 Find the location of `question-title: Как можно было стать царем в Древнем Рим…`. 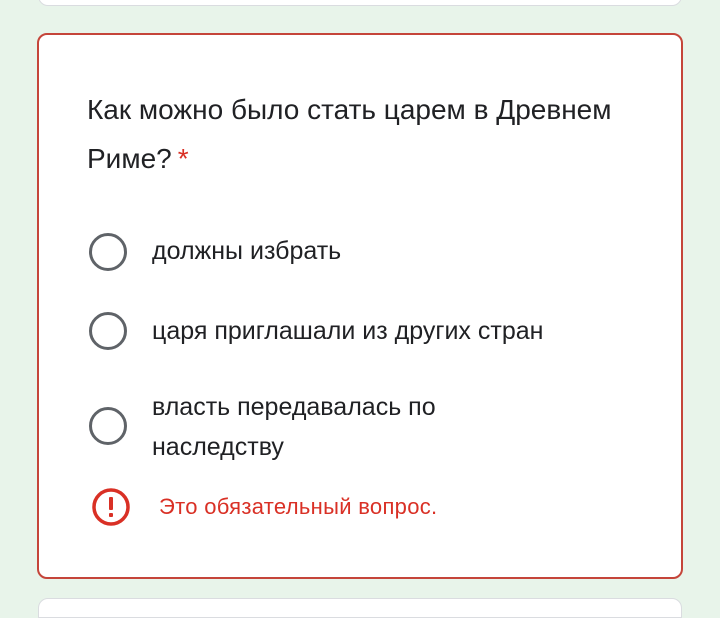

question-title: Как можно было стать царем в Древнем Рим… is located at coordinates (367, 134).